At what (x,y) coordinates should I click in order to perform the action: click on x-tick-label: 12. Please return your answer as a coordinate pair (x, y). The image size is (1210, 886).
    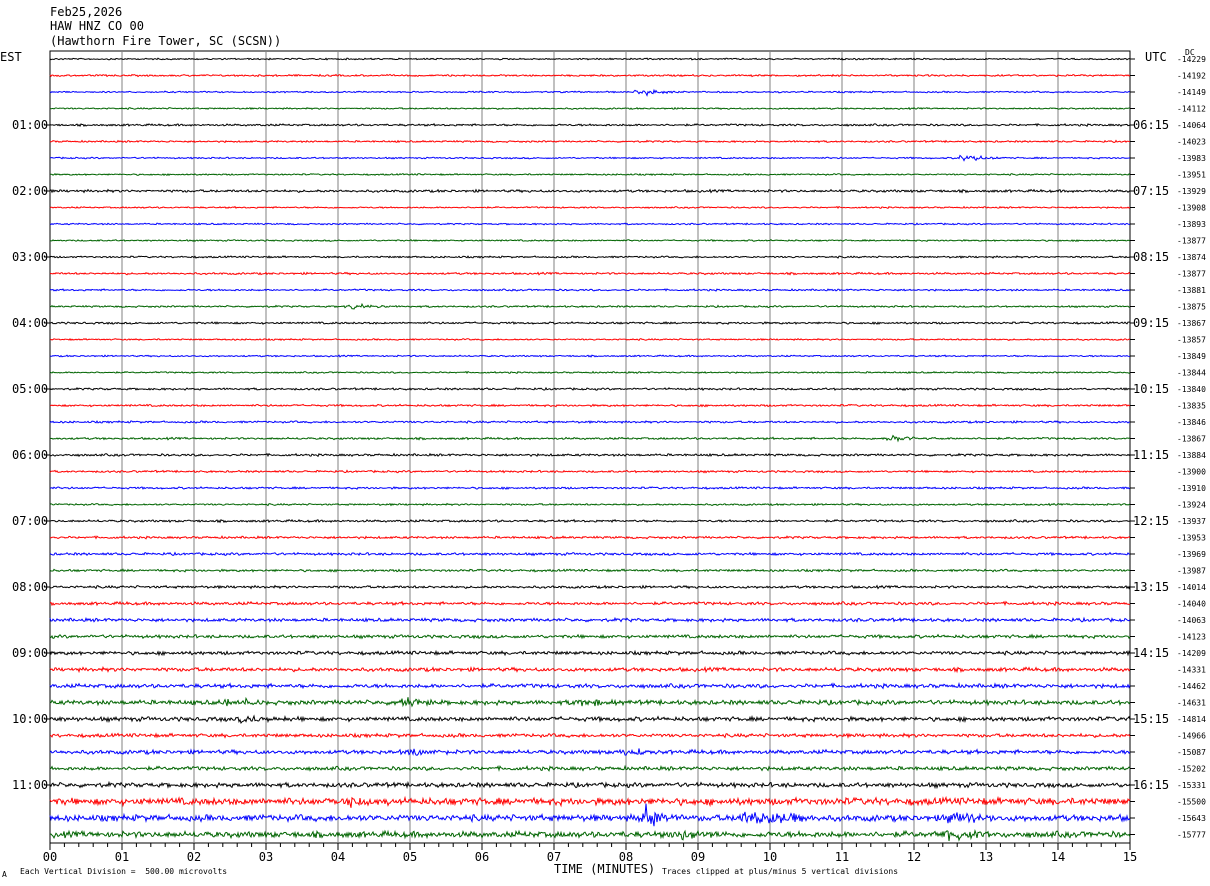
    Looking at the image, I should click on (914, 857).